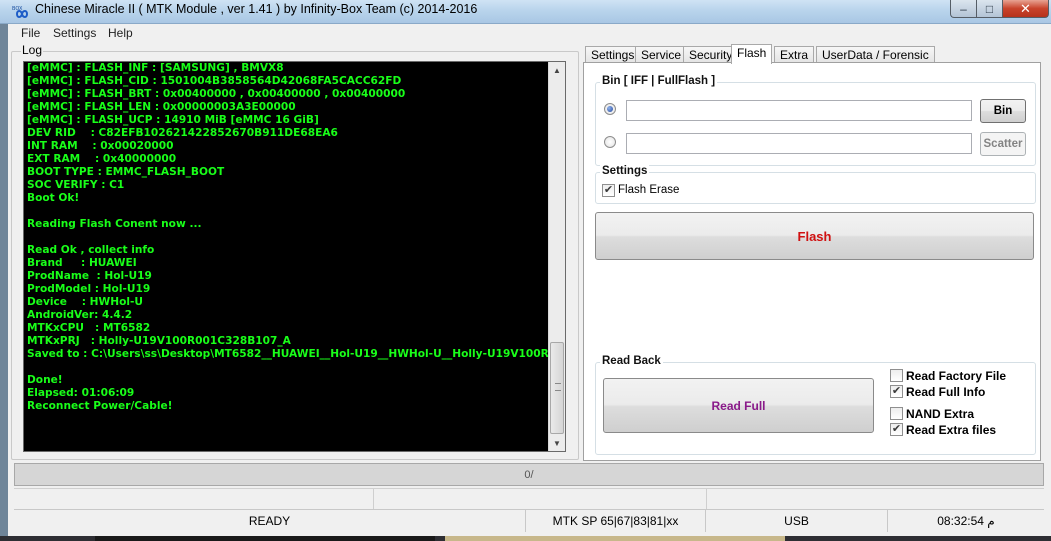 The width and height of the screenshot is (1051, 541). What do you see at coordinates (89, 328) in the screenshot?
I see `log-line: MTKxCPU : MT6582` at bounding box center [89, 328].